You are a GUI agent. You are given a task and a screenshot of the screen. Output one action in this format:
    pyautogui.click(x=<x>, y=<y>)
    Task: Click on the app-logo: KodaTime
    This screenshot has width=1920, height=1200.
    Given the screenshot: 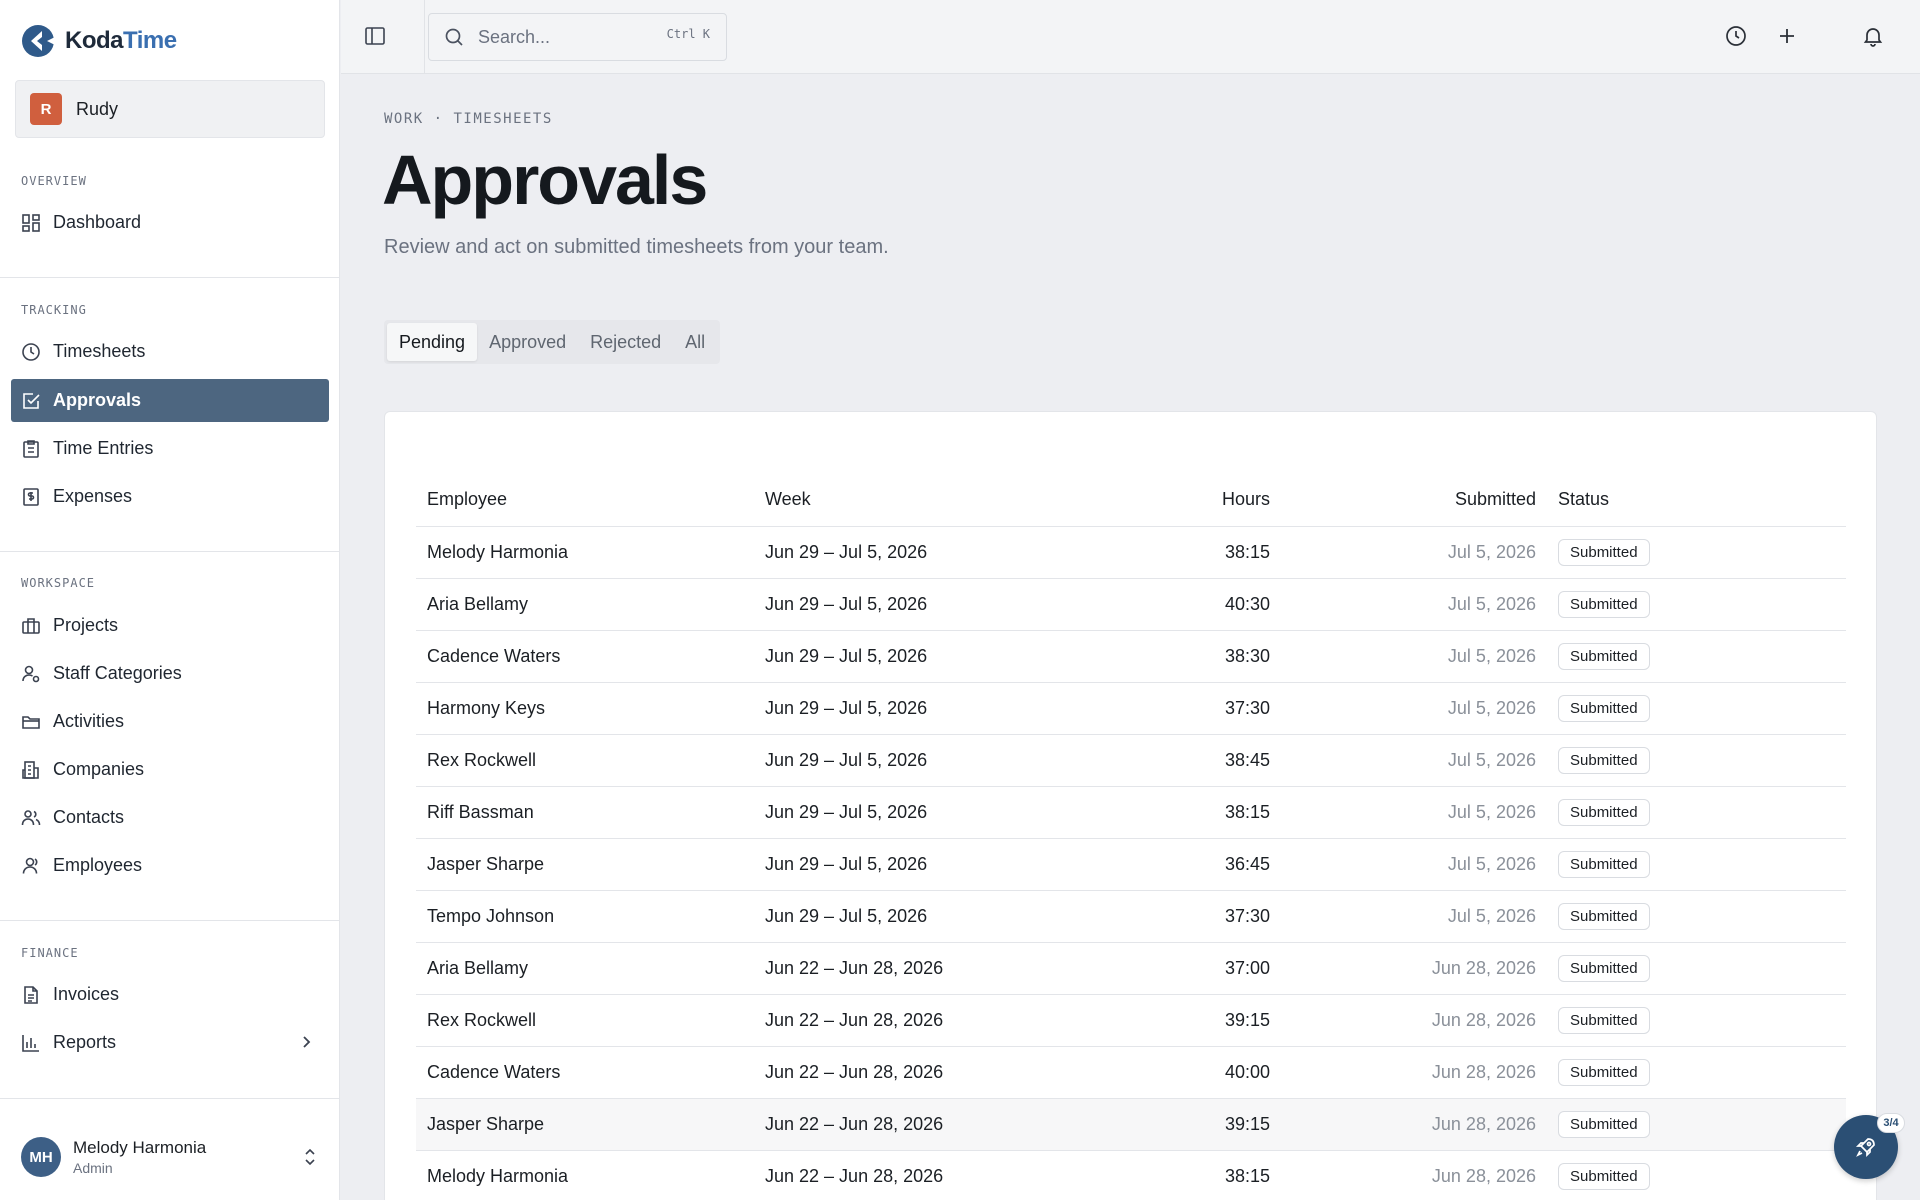 What is the action you would take?
    pyautogui.click(x=99, y=41)
    